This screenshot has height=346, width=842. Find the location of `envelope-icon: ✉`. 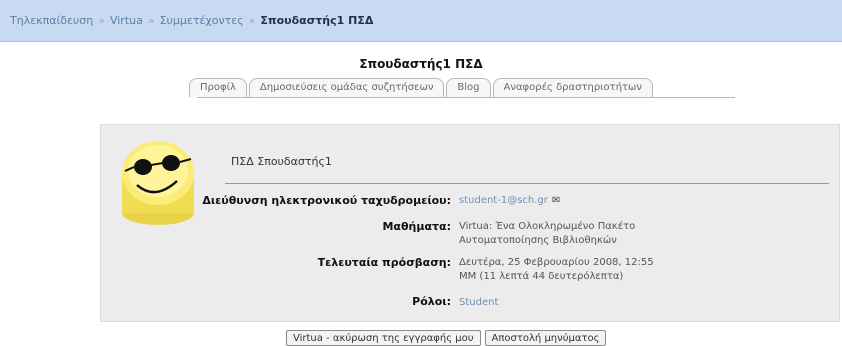

envelope-icon: ✉ is located at coordinates (556, 201).